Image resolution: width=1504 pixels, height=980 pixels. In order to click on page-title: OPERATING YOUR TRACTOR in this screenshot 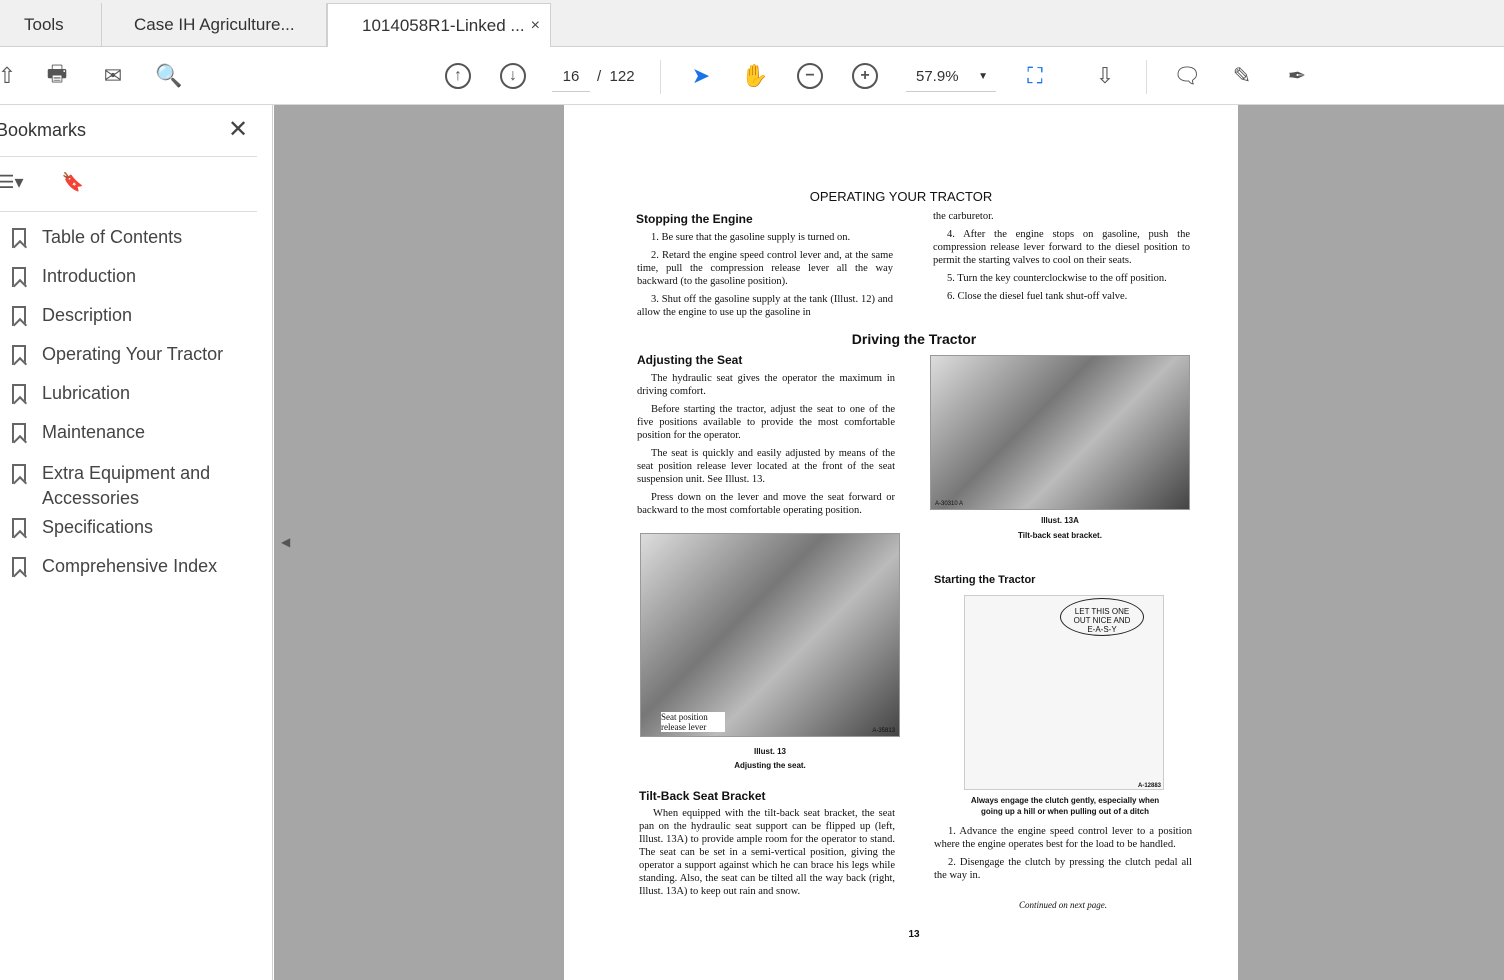, I will do `click(901, 196)`.